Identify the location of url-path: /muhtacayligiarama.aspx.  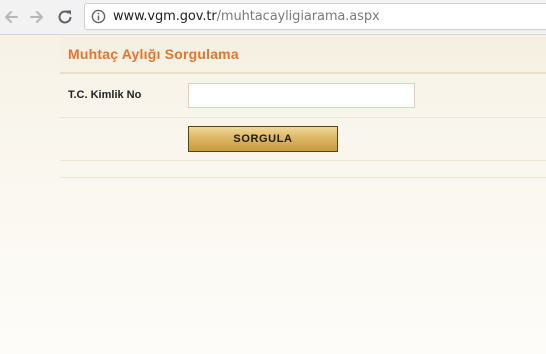
(298, 16).